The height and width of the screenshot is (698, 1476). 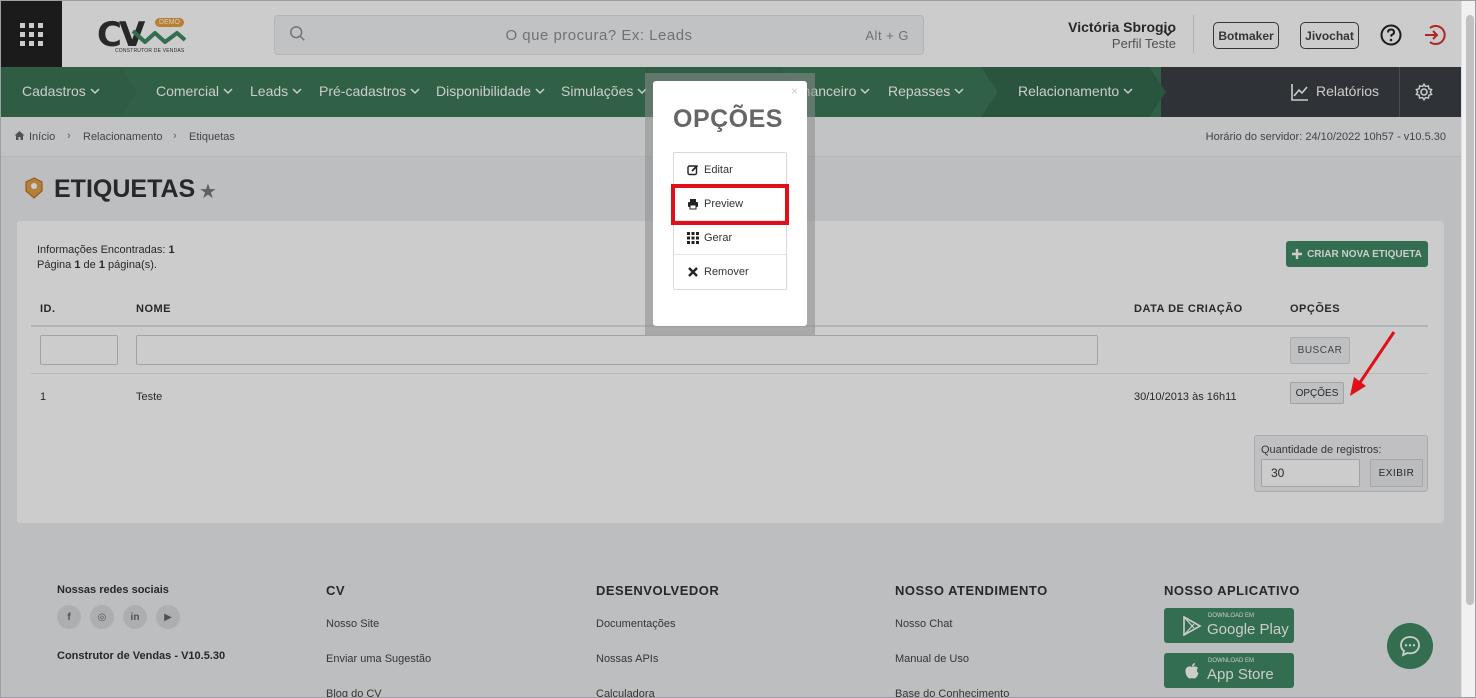 I want to click on close-icon: ×, so click(x=794, y=91).